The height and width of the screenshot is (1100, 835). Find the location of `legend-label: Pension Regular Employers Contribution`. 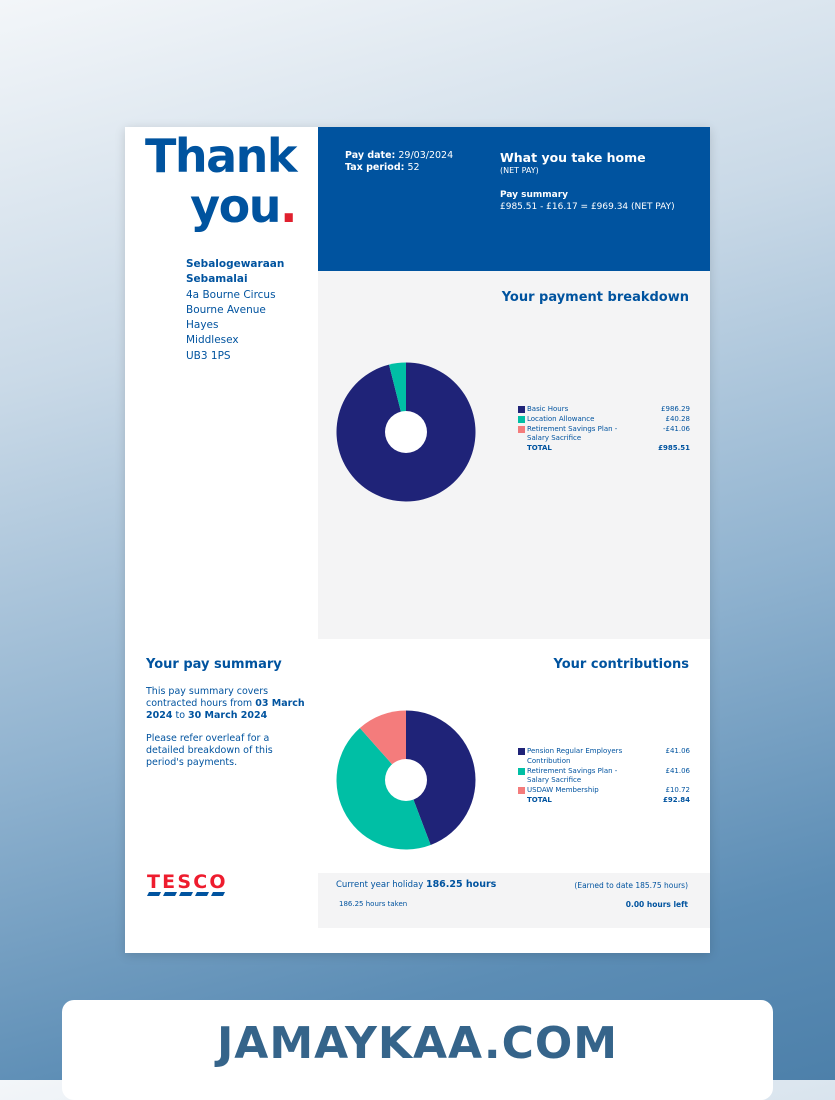

legend-label: Pension Regular Employers Contribution is located at coordinates (575, 756).